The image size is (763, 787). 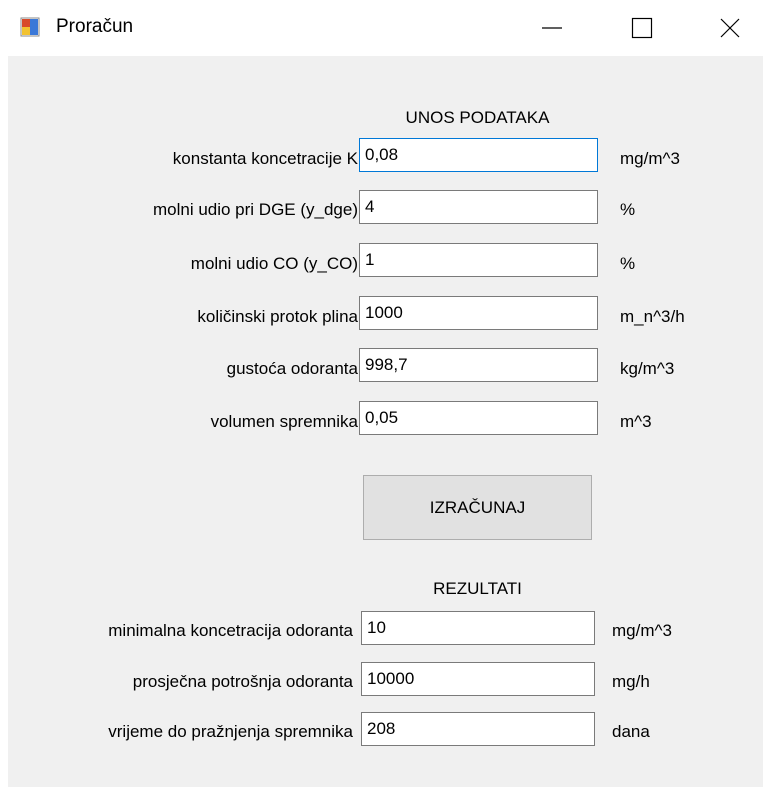 What do you see at coordinates (242, 681) in the screenshot?
I see `label-prosjecna-potrosnja: prosječna potrošnja odoranta` at bounding box center [242, 681].